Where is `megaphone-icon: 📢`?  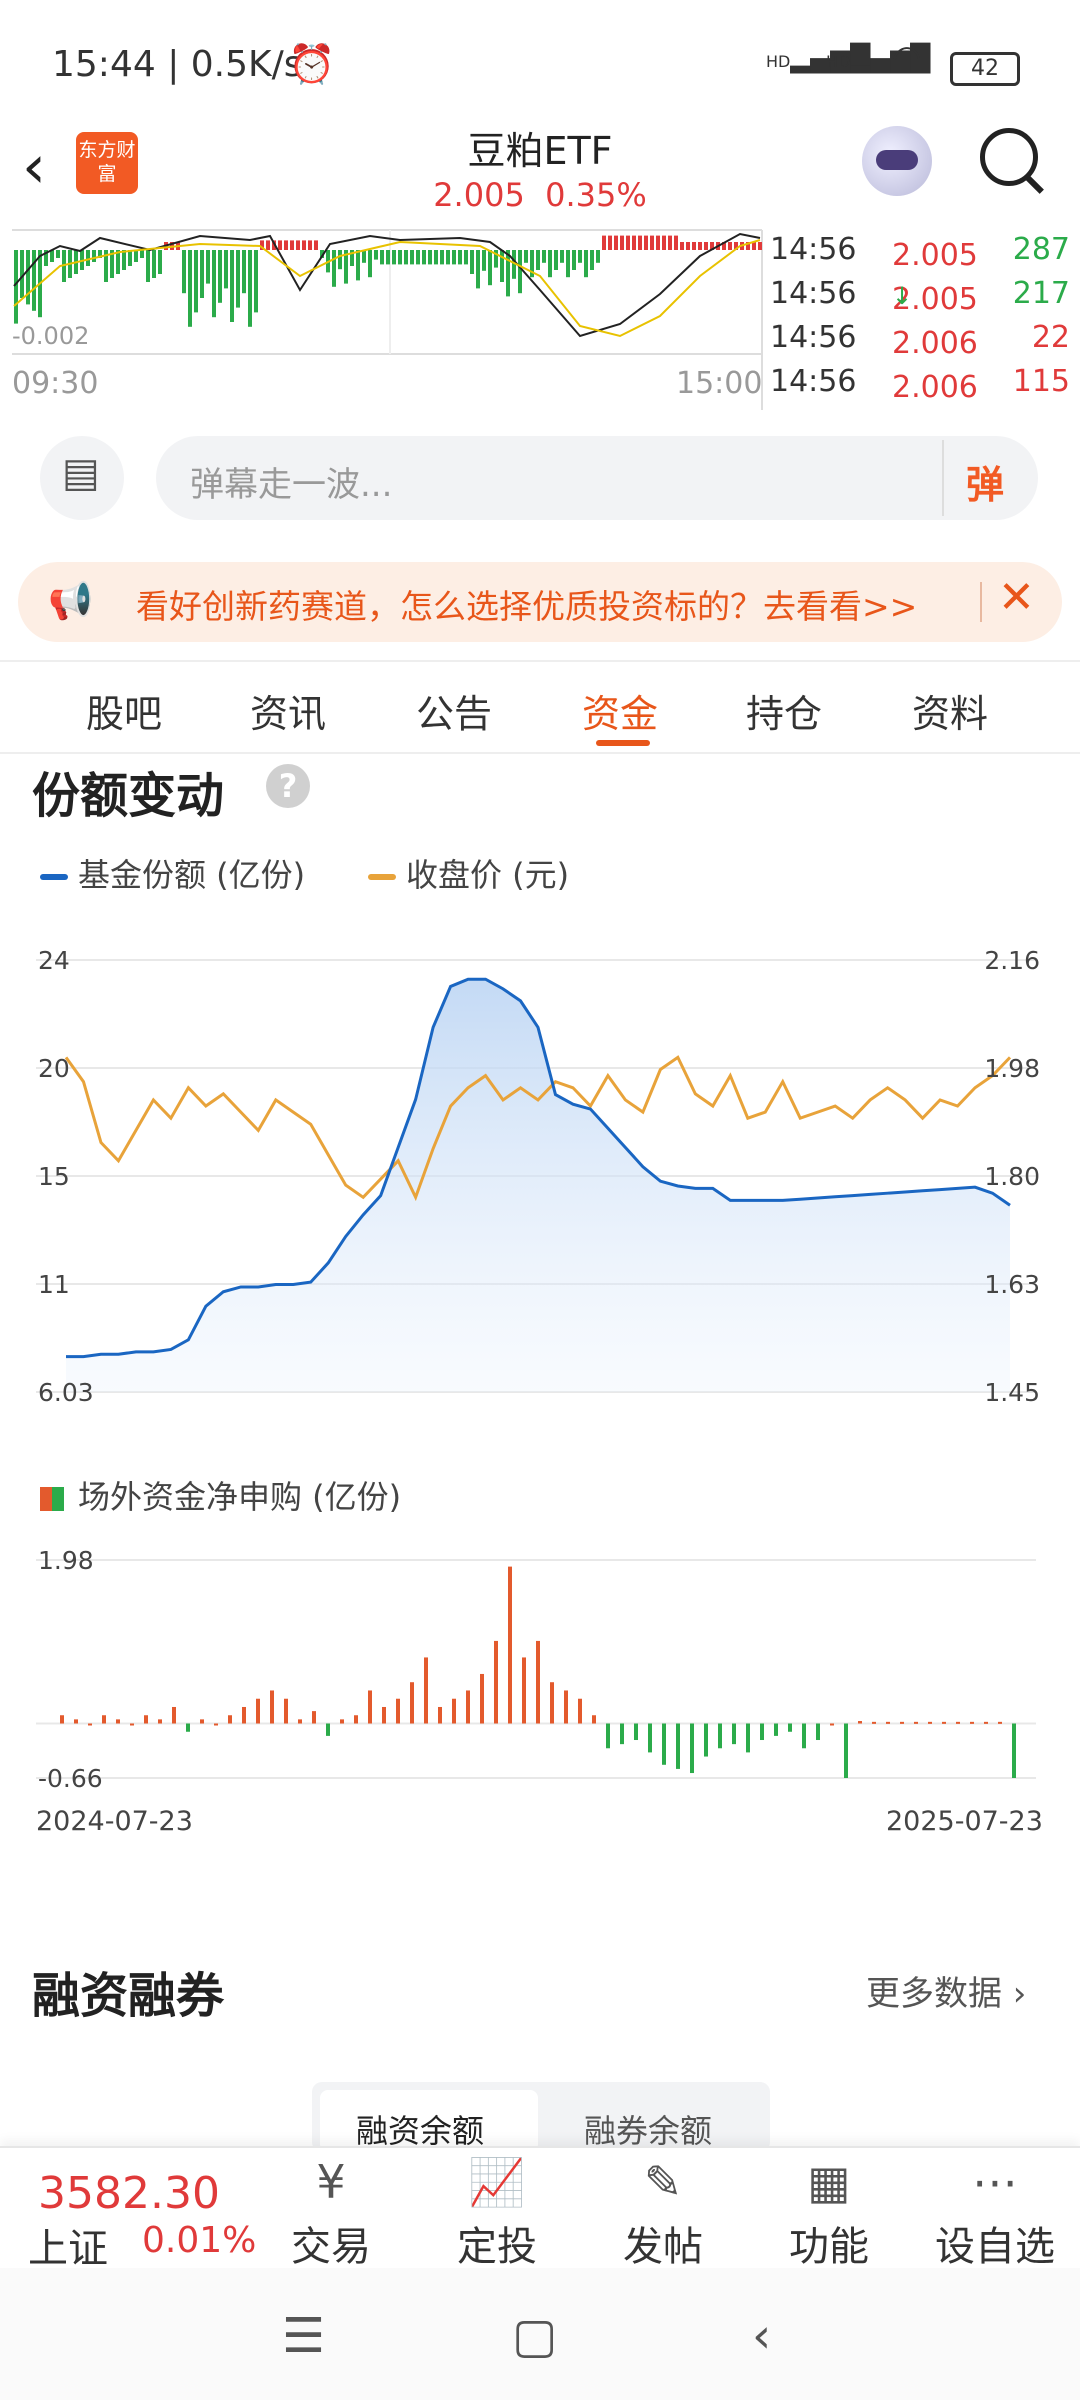
megaphone-icon: 📢 is located at coordinates (70, 601).